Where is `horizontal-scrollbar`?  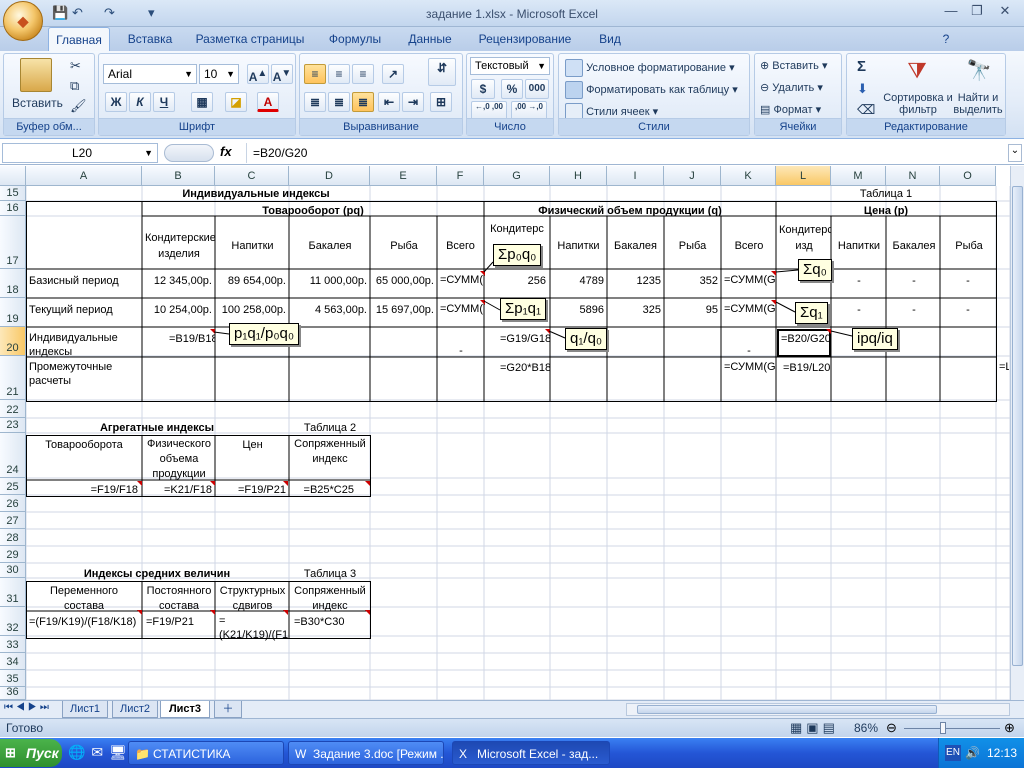 horizontal-scrollbar is located at coordinates (818, 709).